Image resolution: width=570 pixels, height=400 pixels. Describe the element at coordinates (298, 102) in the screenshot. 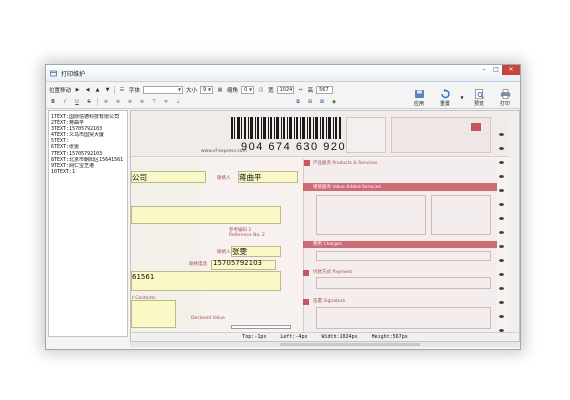

I see `copy-format-icon: ⧉` at that location.